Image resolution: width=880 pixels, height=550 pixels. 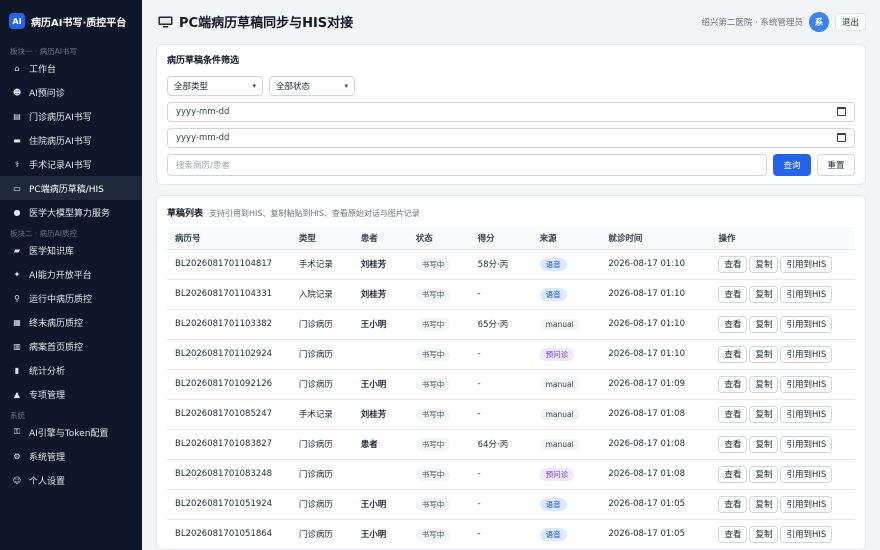 I want to click on logout-button: 退出, so click(x=850, y=21).